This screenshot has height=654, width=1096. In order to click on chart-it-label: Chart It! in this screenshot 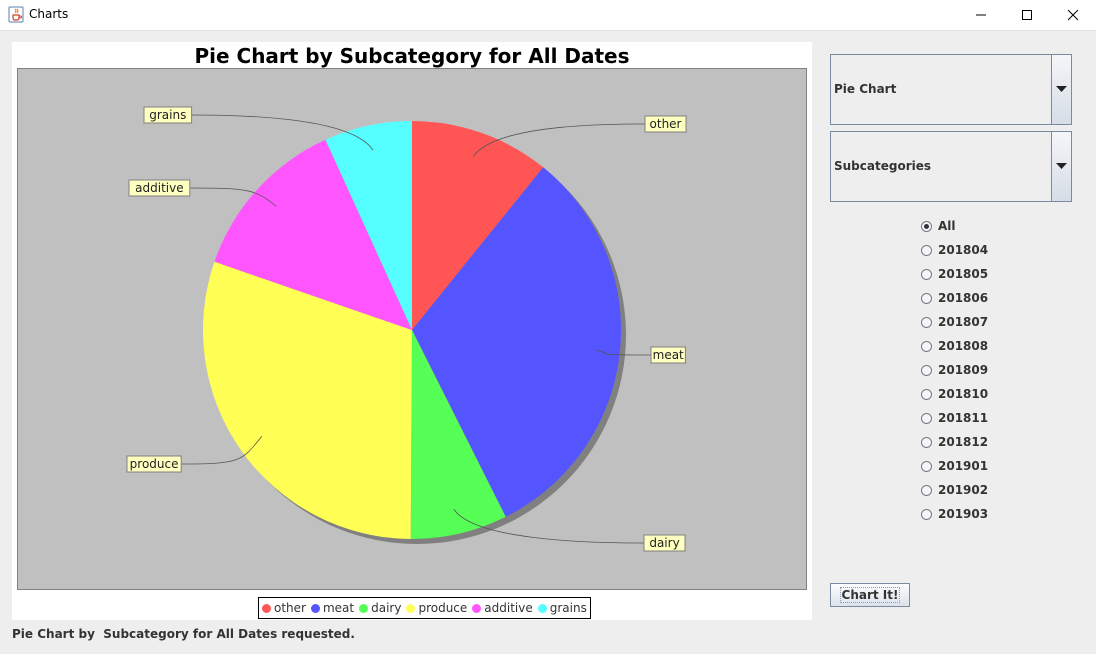, I will do `click(870, 595)`.